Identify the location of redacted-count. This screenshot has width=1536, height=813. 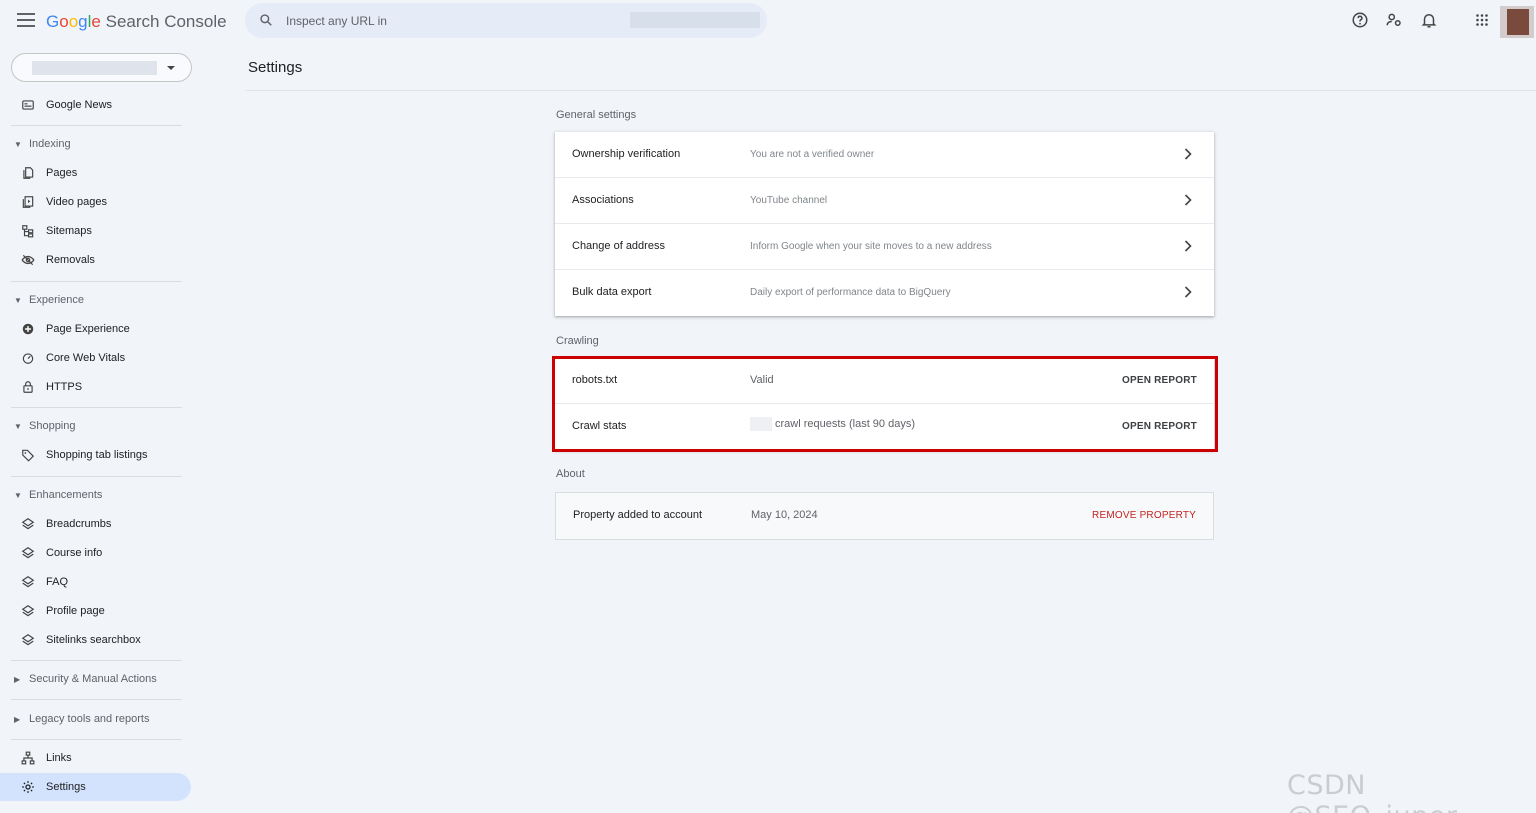
(761, 424).